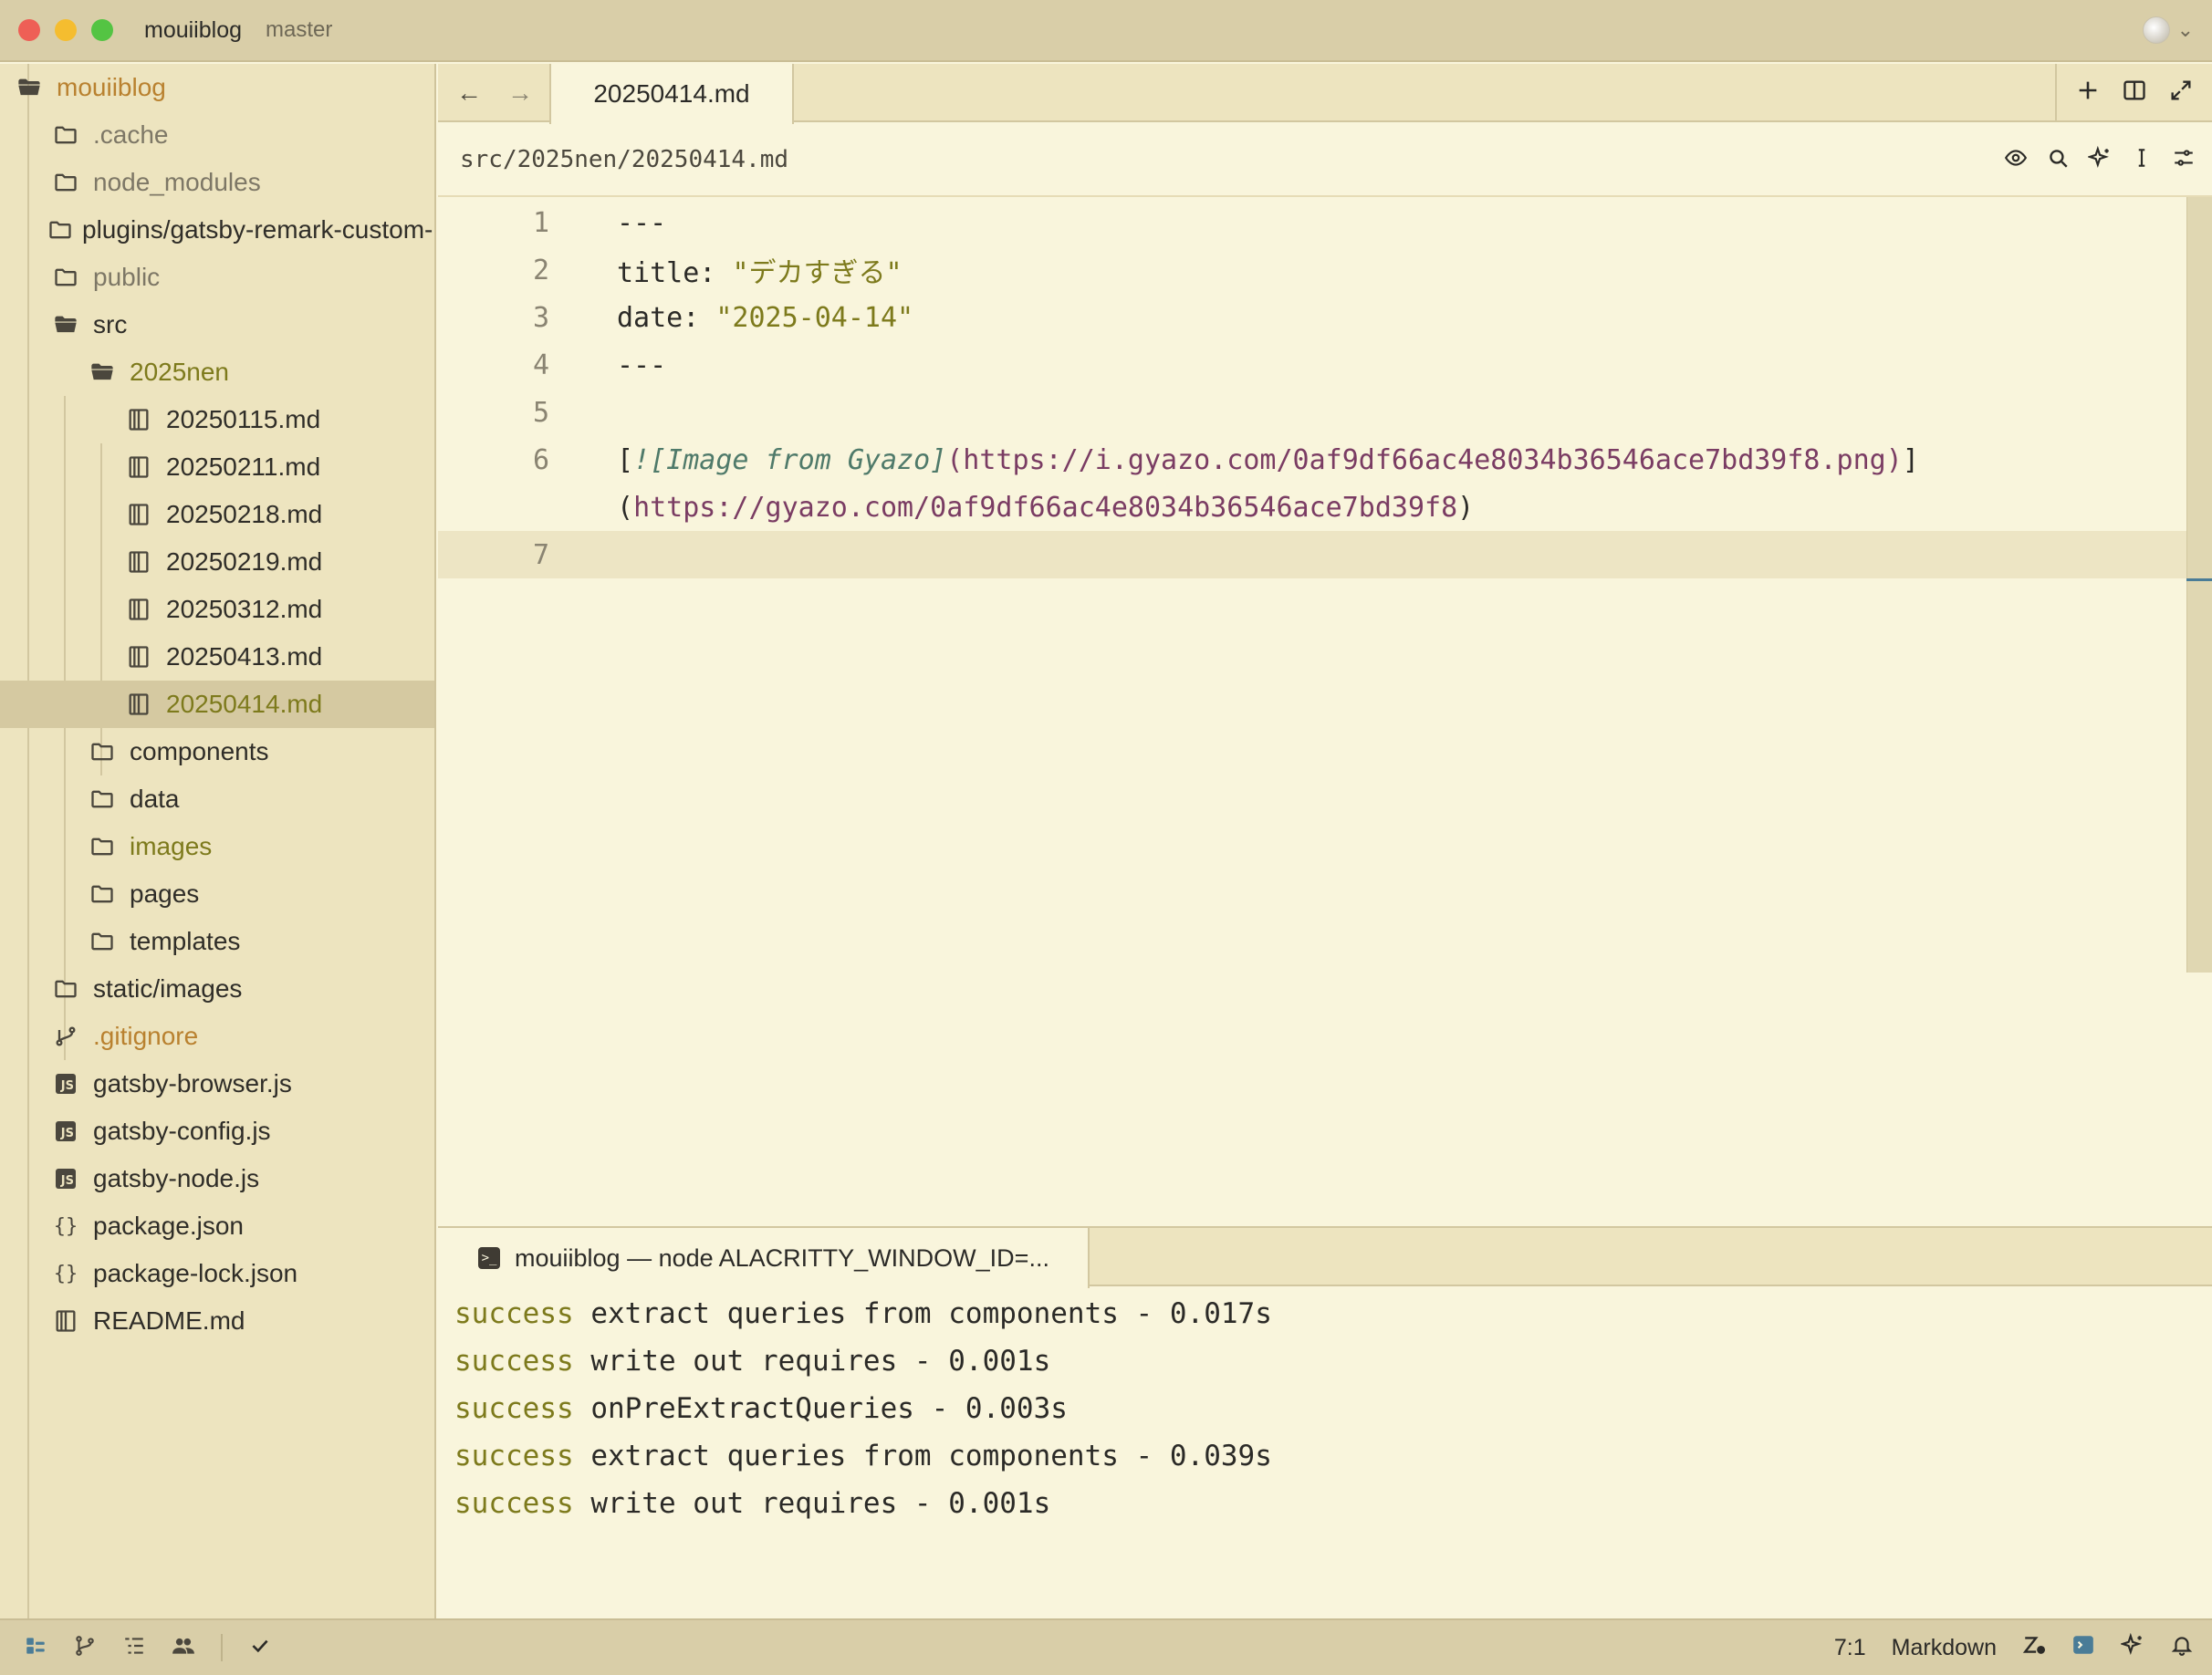  Describe the element at coordinates (35, 1648) in the screenshot. I see `project-panel-icon` at that location.